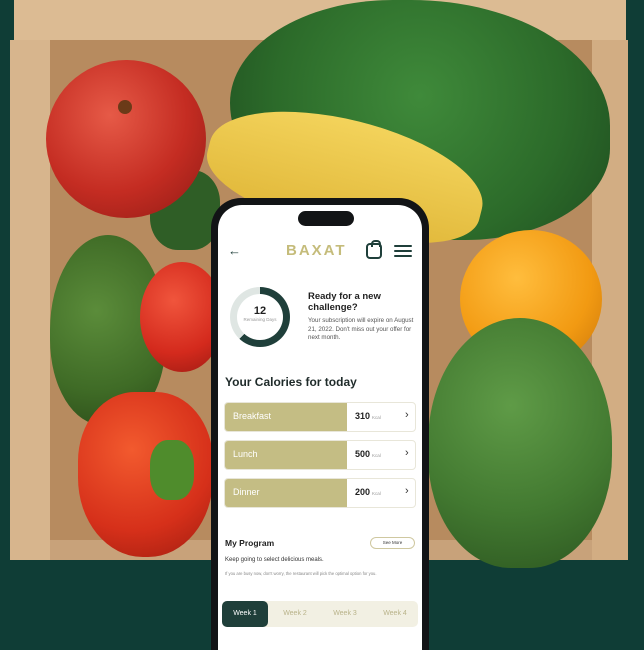 The height and width of the screenshot is (650, 644). I want to click on ring-center: 12 Remaining Days, so click(260, 317).